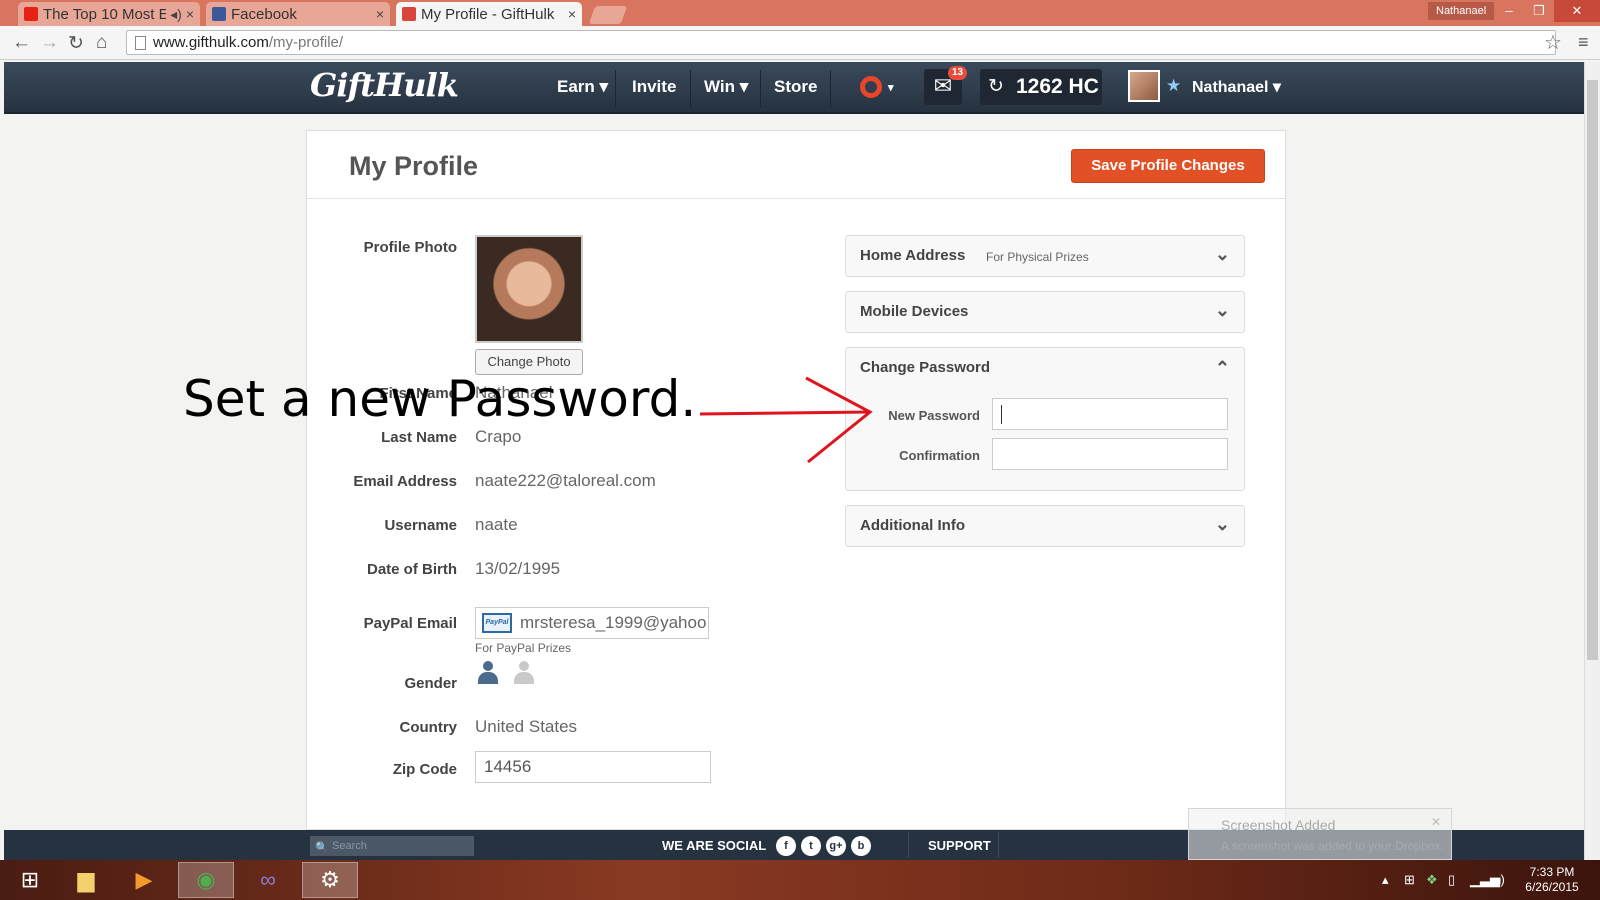 This screenshot has width=1600, height=900. Describe the element at coordinates (925, 367) in the screenshot. I see `panel-title: Change Password` at that location.